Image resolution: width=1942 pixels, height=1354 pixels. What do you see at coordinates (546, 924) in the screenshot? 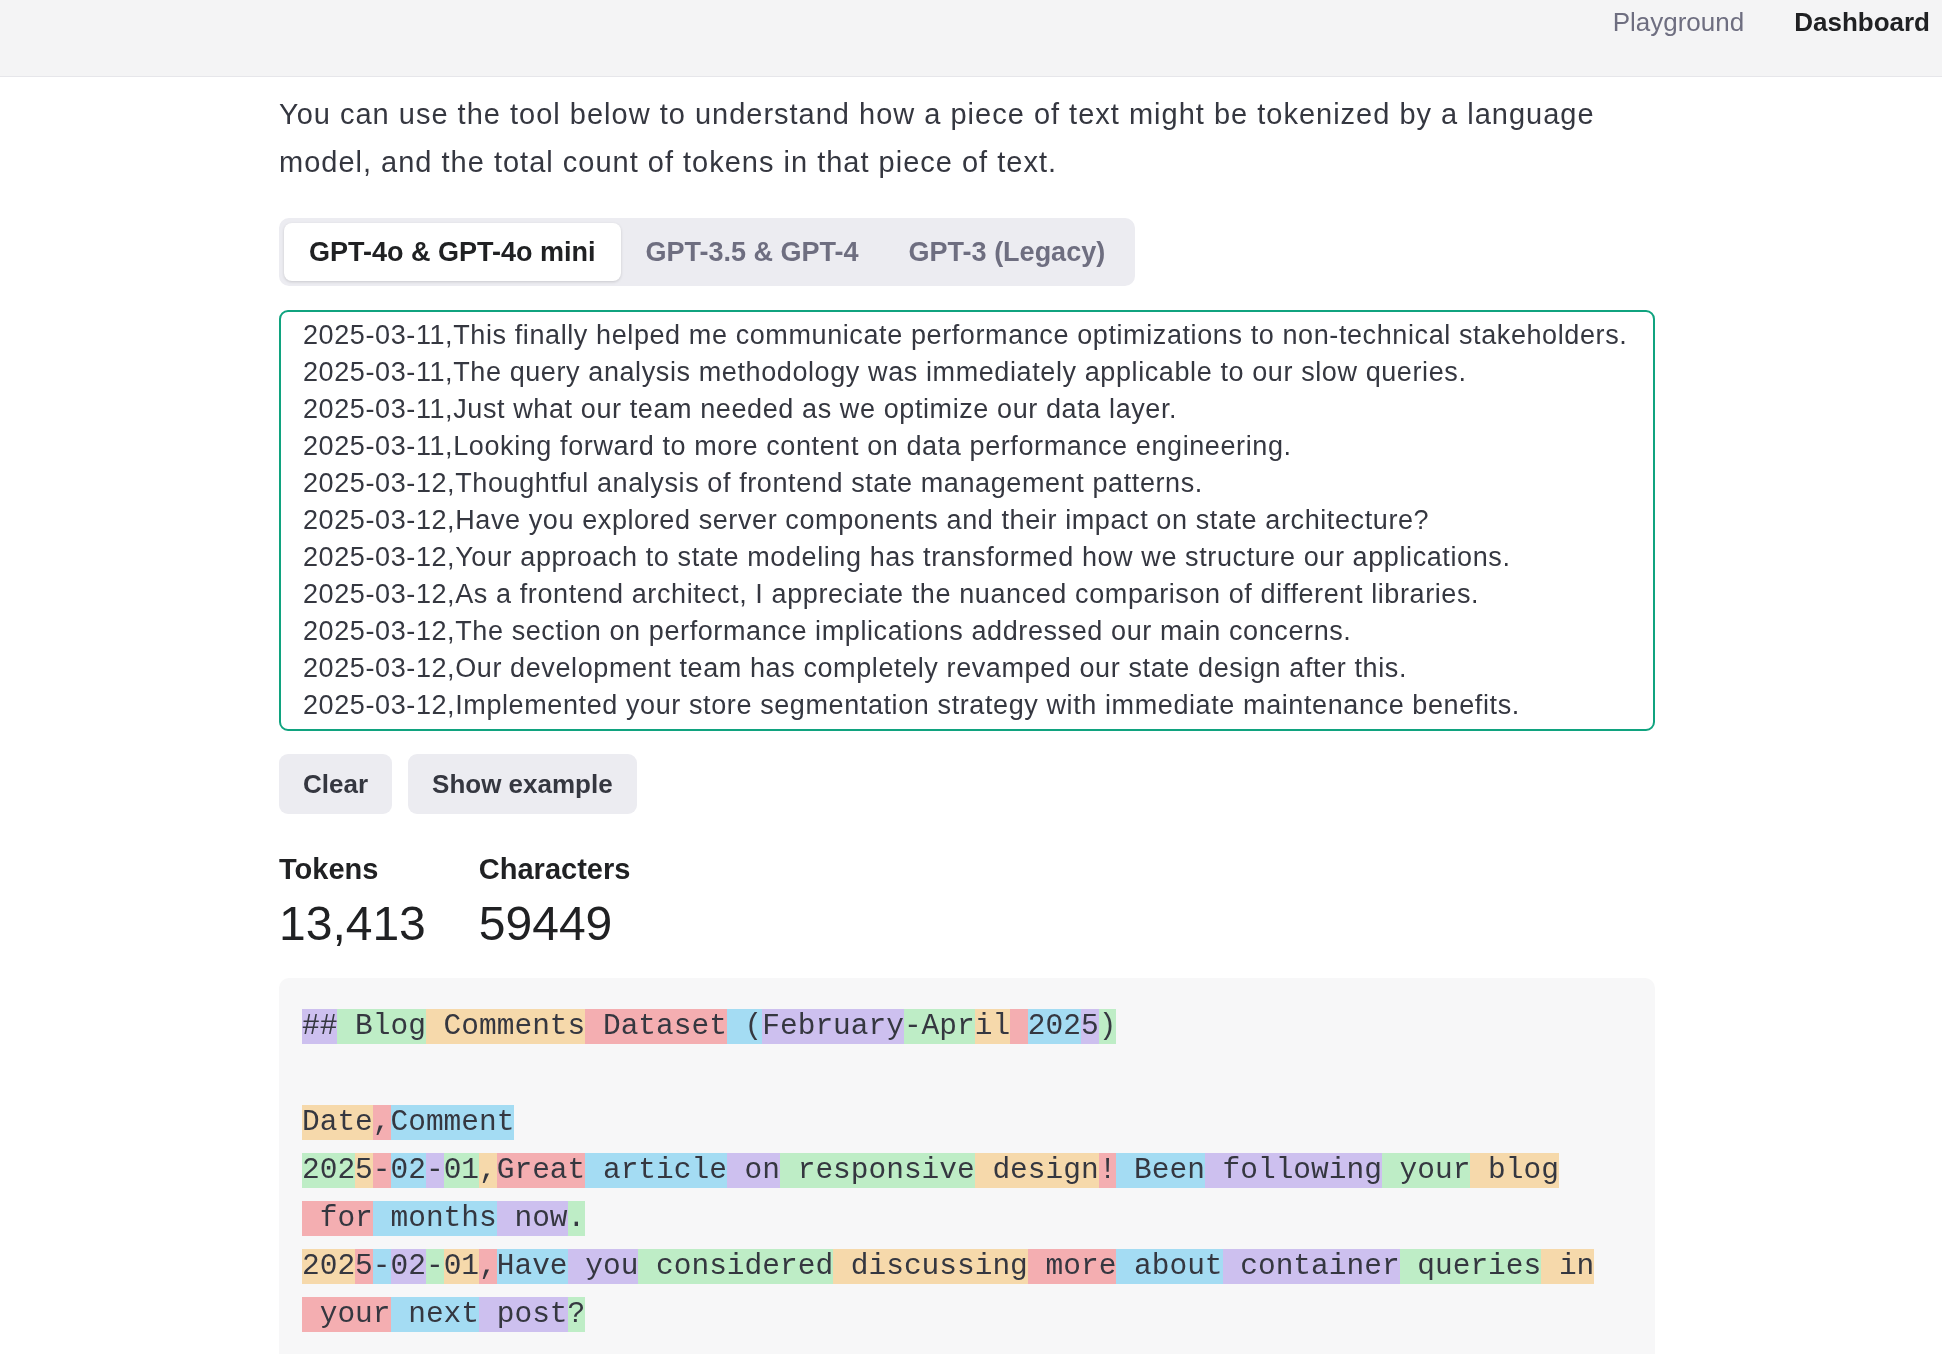
I see `stat-value: 59449` at bounding box center [546, 924].